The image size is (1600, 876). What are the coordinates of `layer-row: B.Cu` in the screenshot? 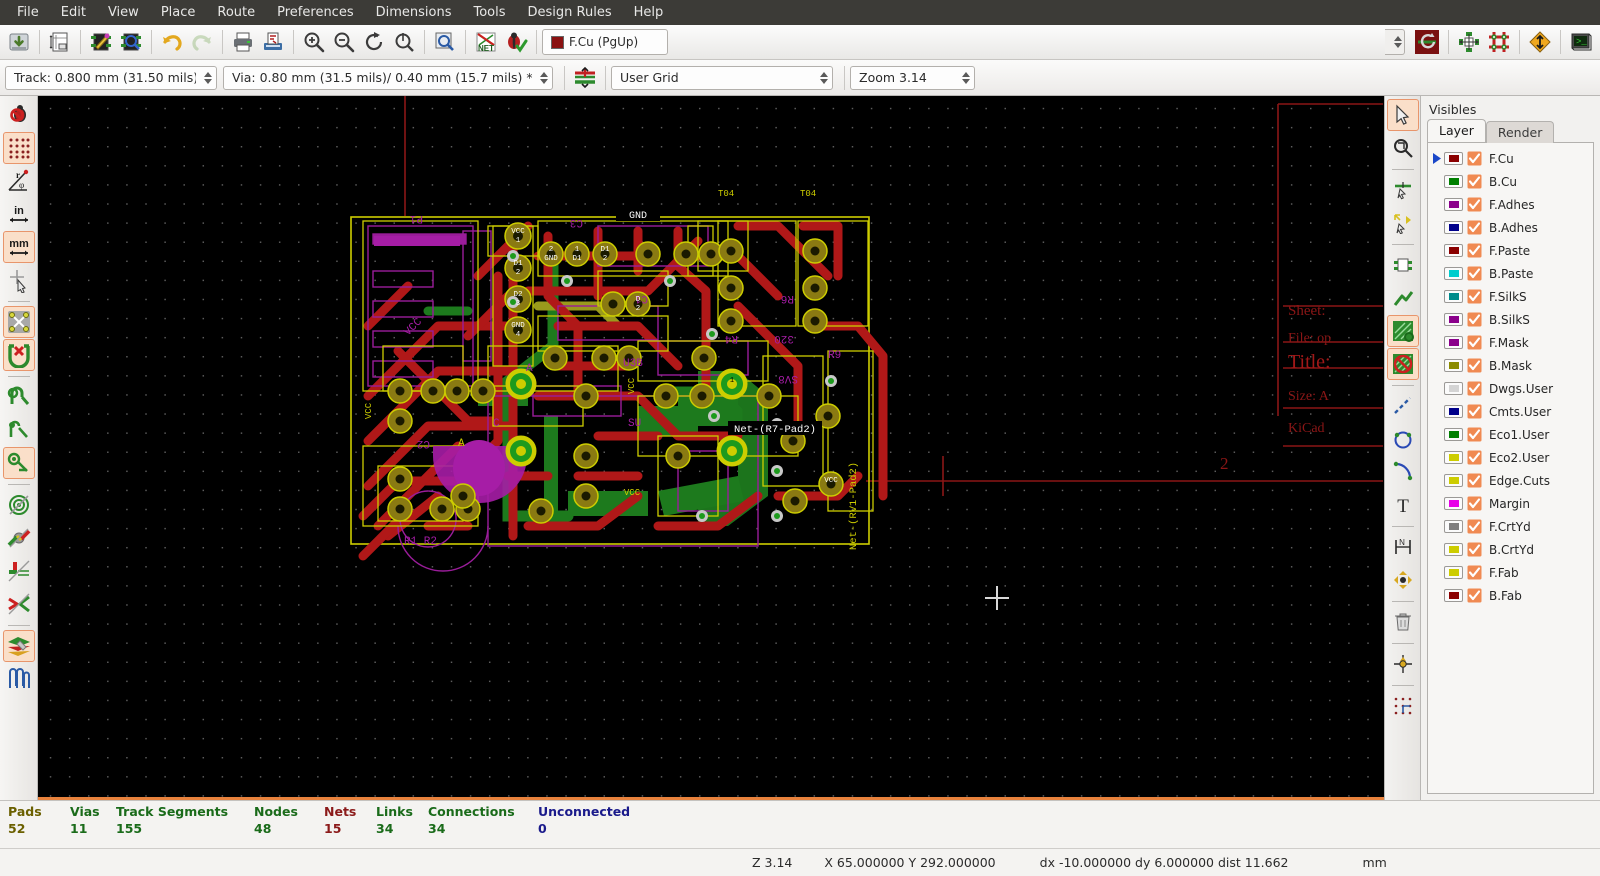 It's located at (1510, 181).